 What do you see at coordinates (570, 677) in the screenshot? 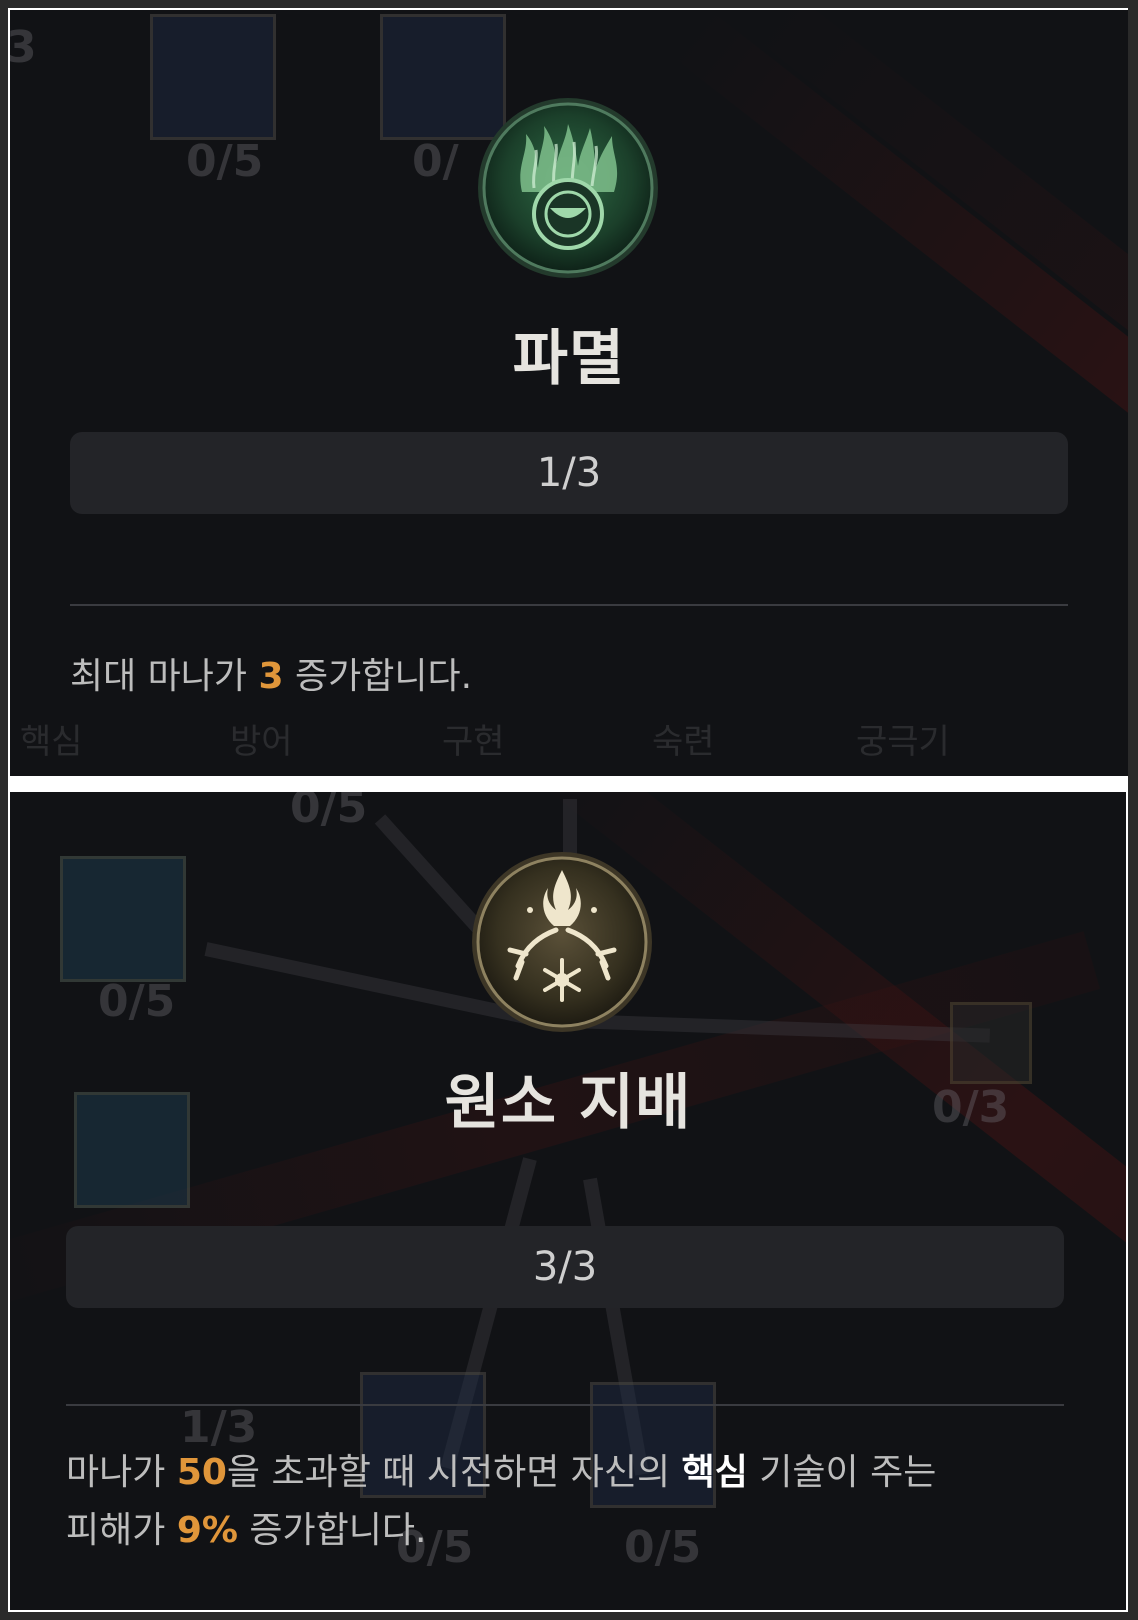
I see `skill-description: 최대 마나가 3 증가합니다.` at bounding box center [570, 677].